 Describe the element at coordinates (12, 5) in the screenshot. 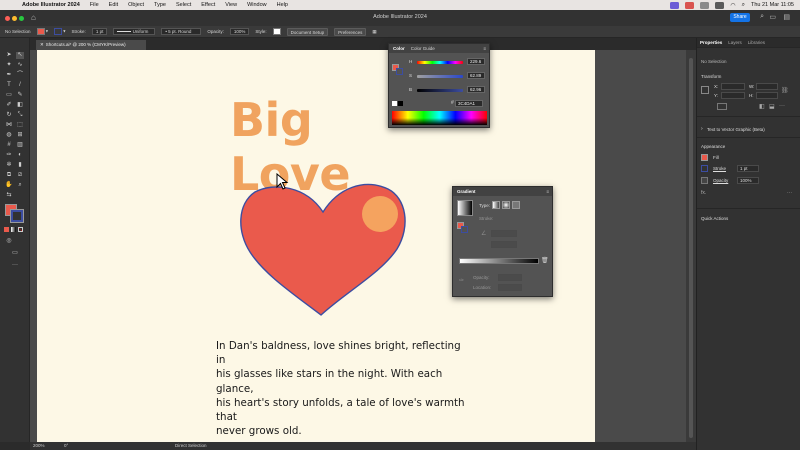

I see `apple-icon` at that location.